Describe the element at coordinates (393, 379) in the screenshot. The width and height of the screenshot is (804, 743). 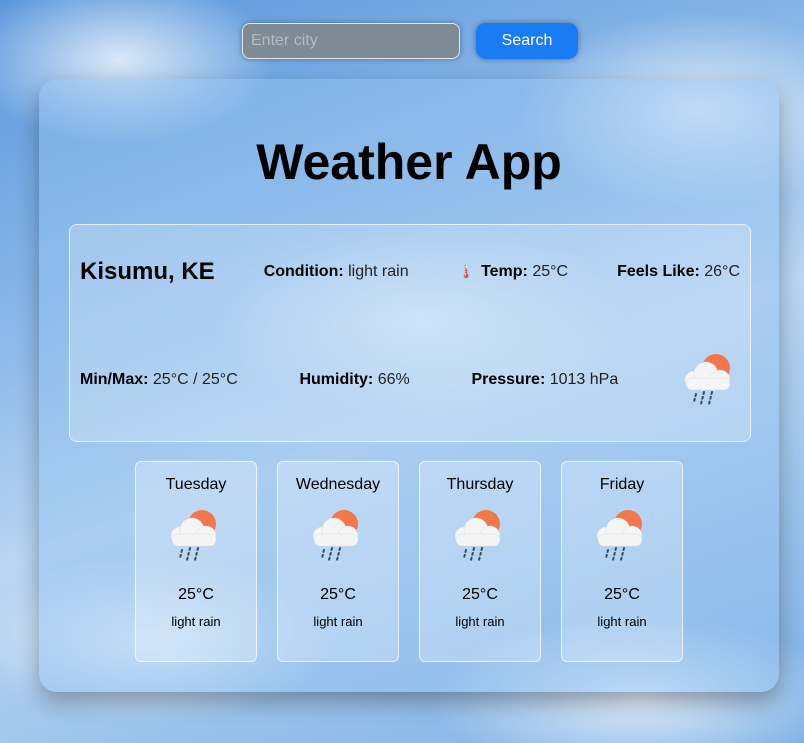
I see `humidity-value: 66%` at that location.